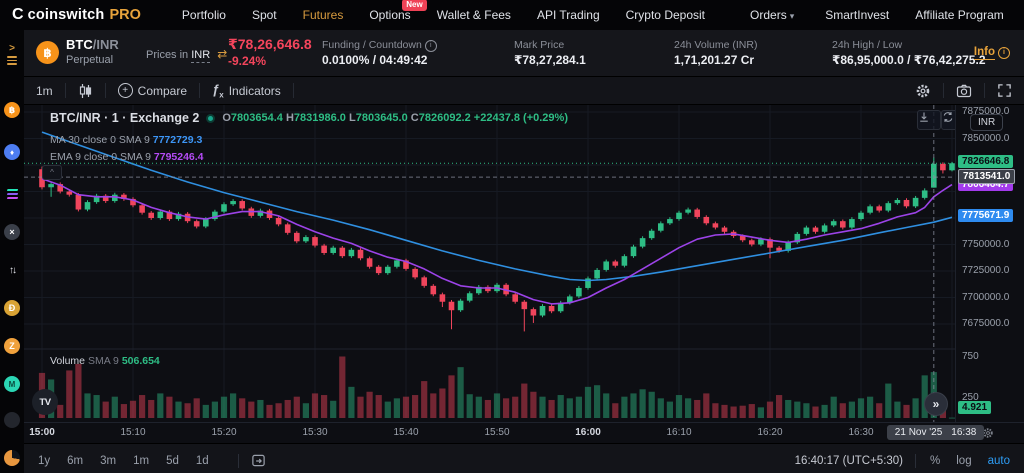  What do you see at coordinates (588, 432) in the screenshot?
I see `time-axis-label: 16:00` at bounding box center [588, 432].